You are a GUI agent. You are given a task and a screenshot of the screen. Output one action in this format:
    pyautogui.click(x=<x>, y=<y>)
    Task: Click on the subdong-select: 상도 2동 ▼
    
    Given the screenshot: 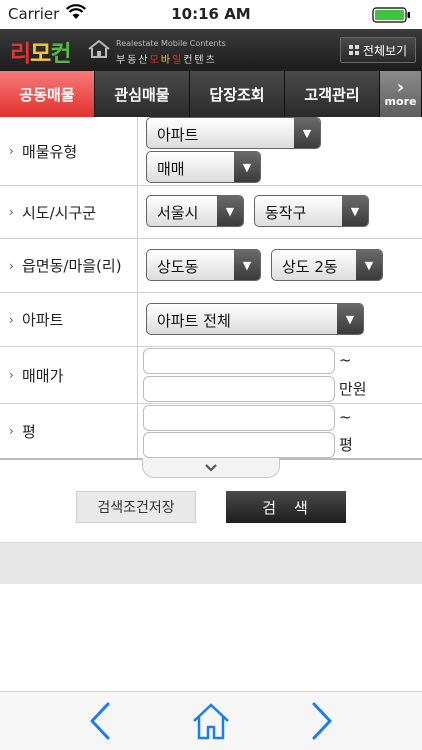 What is the action you would take?
    pyautogui.click(x=327, y=265)
    